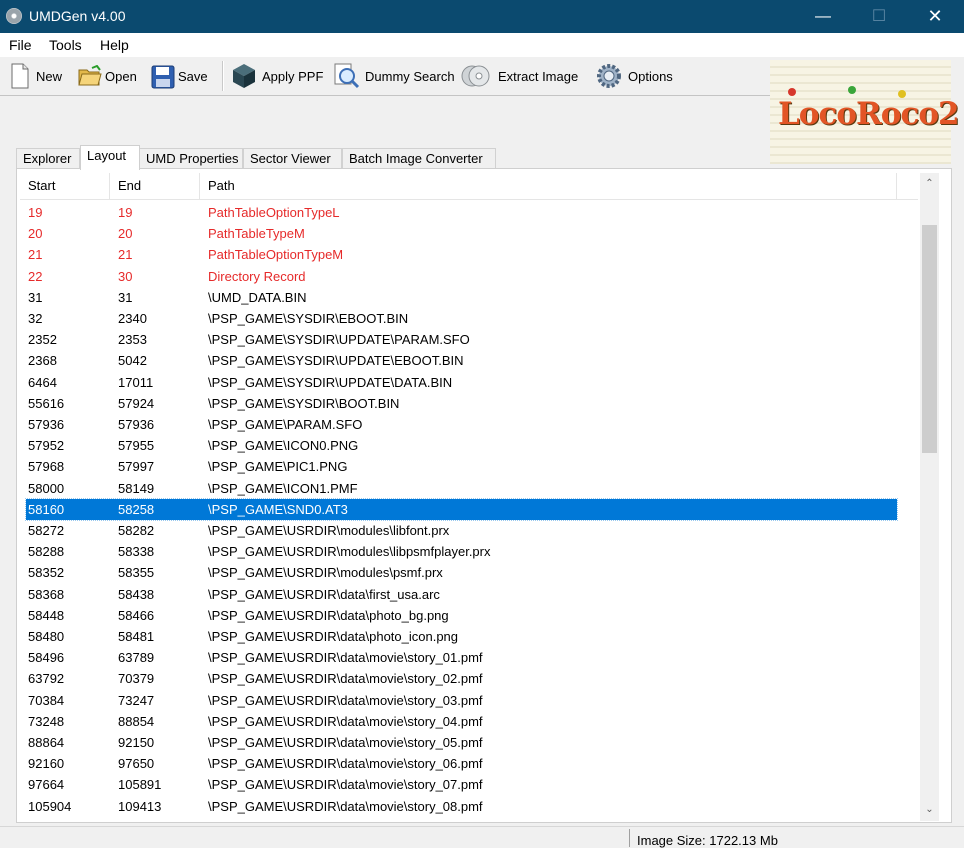 The height and width of the screenshot is (848, 964). What do you see at coordinates (461, 212) in the screenshot?
I see `table-row: 19 19 PathTableOptionTypeL` at bounding box center [461, 212].